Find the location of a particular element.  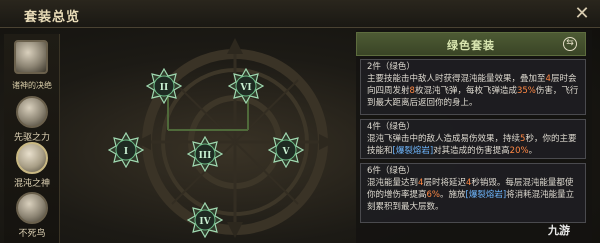

bonus-text-segment: 。 is located at coordinates (533, 151).